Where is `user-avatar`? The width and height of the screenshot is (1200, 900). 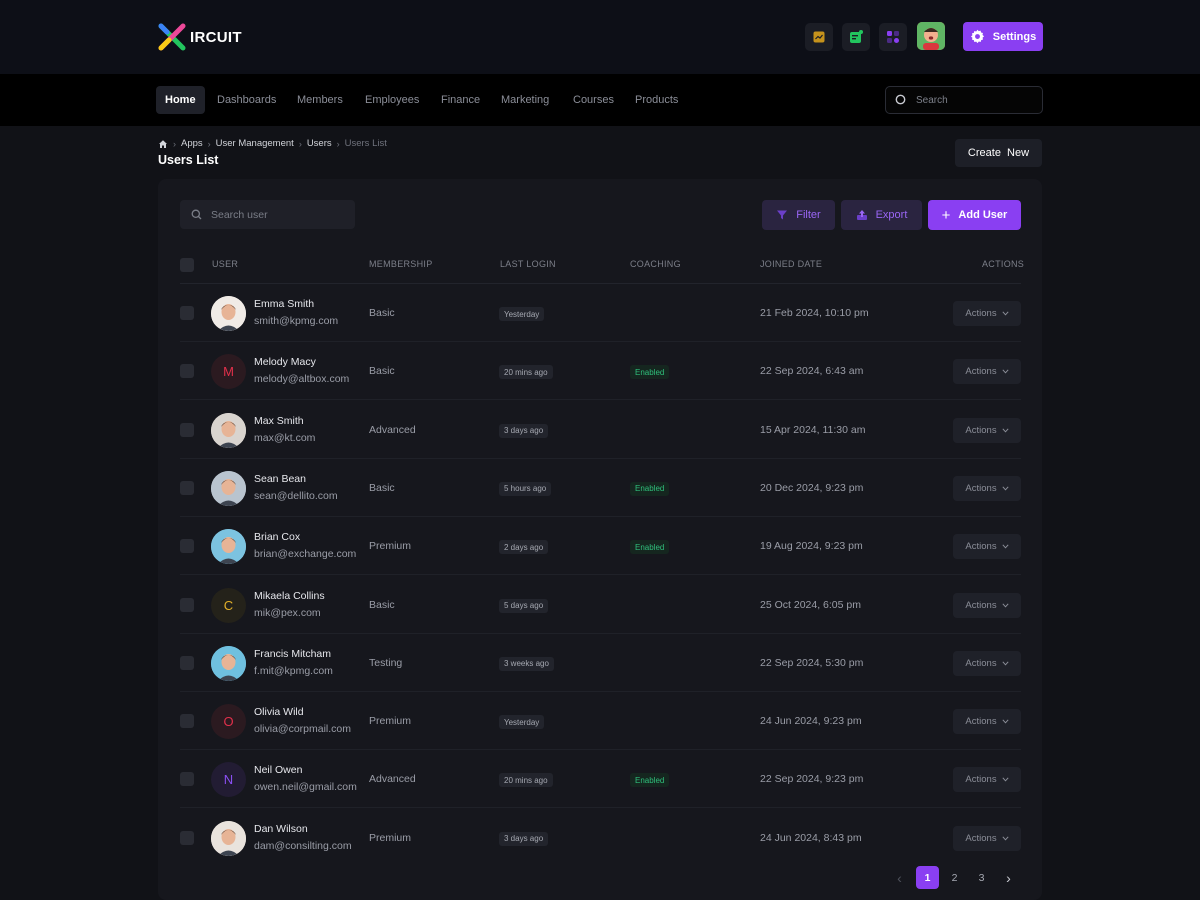 user-avatar is located at coordinates (931, 36).